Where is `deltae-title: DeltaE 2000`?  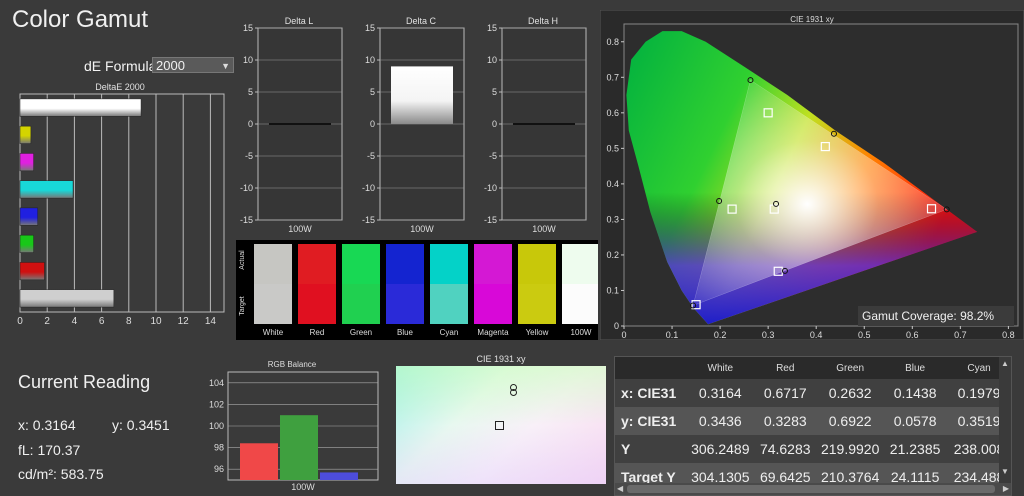 deltae-title: DeltaE 2000 is located at coordinates (120, 87).